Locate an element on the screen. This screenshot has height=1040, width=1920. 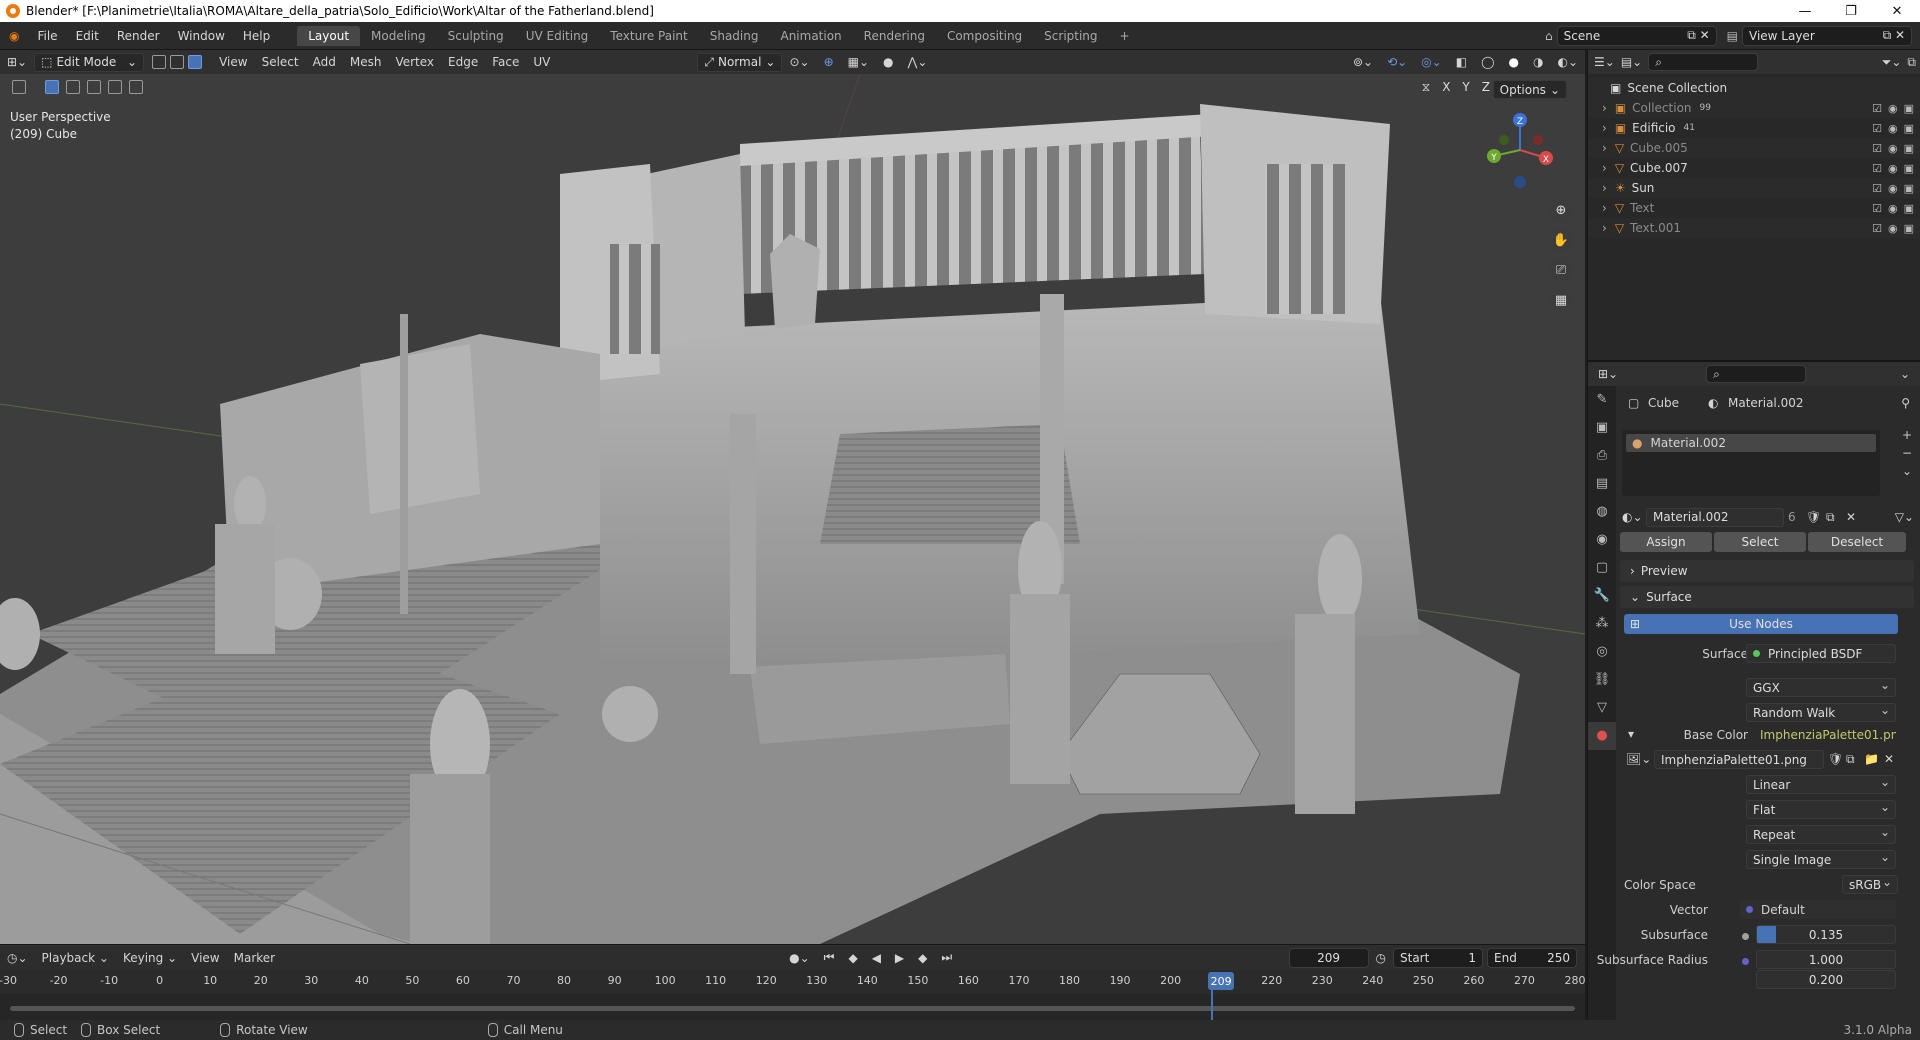
use-nodes-button: ⊞ Use Nodes is located at coordinates (1761, 624).